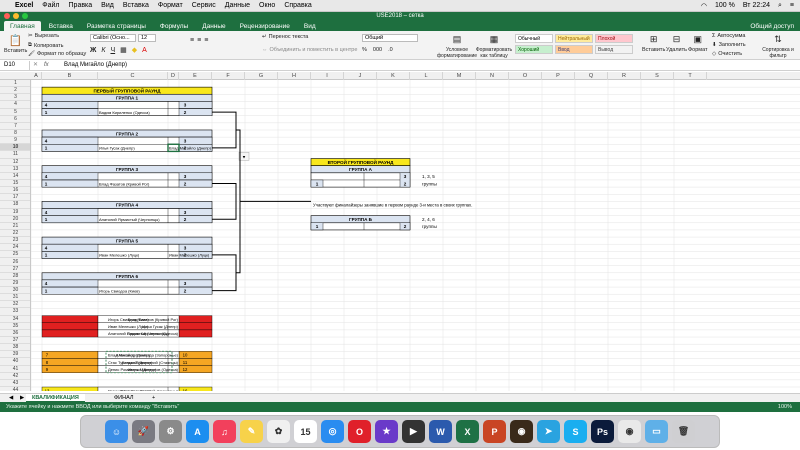  What do you see at coordinates (534, 49) in the screenshot?
I see `style-good: Хороший` at bounding box center [534, 49].